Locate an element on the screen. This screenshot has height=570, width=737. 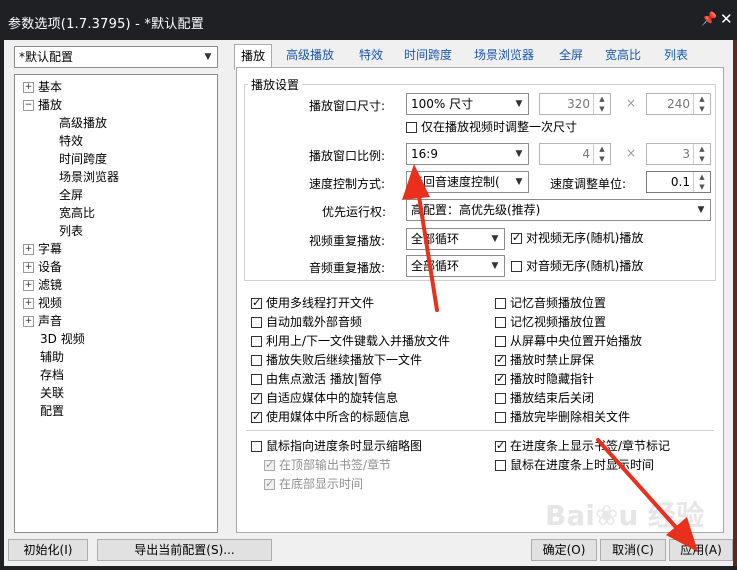
seekbar-option-checkbox: 在顶部输出书签/章节 is located at coordinates (327, 465).